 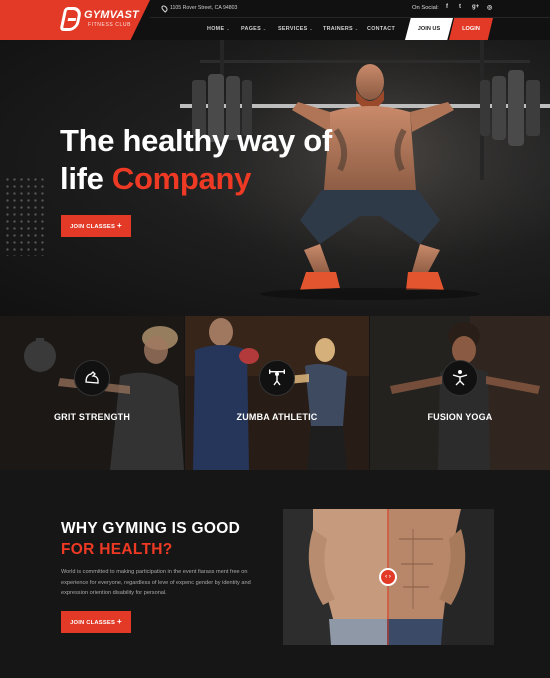 What do you see at coordinates (164, 8) in the screenshot?
I see `location-pin-icon` at bounding box center [164, 8].